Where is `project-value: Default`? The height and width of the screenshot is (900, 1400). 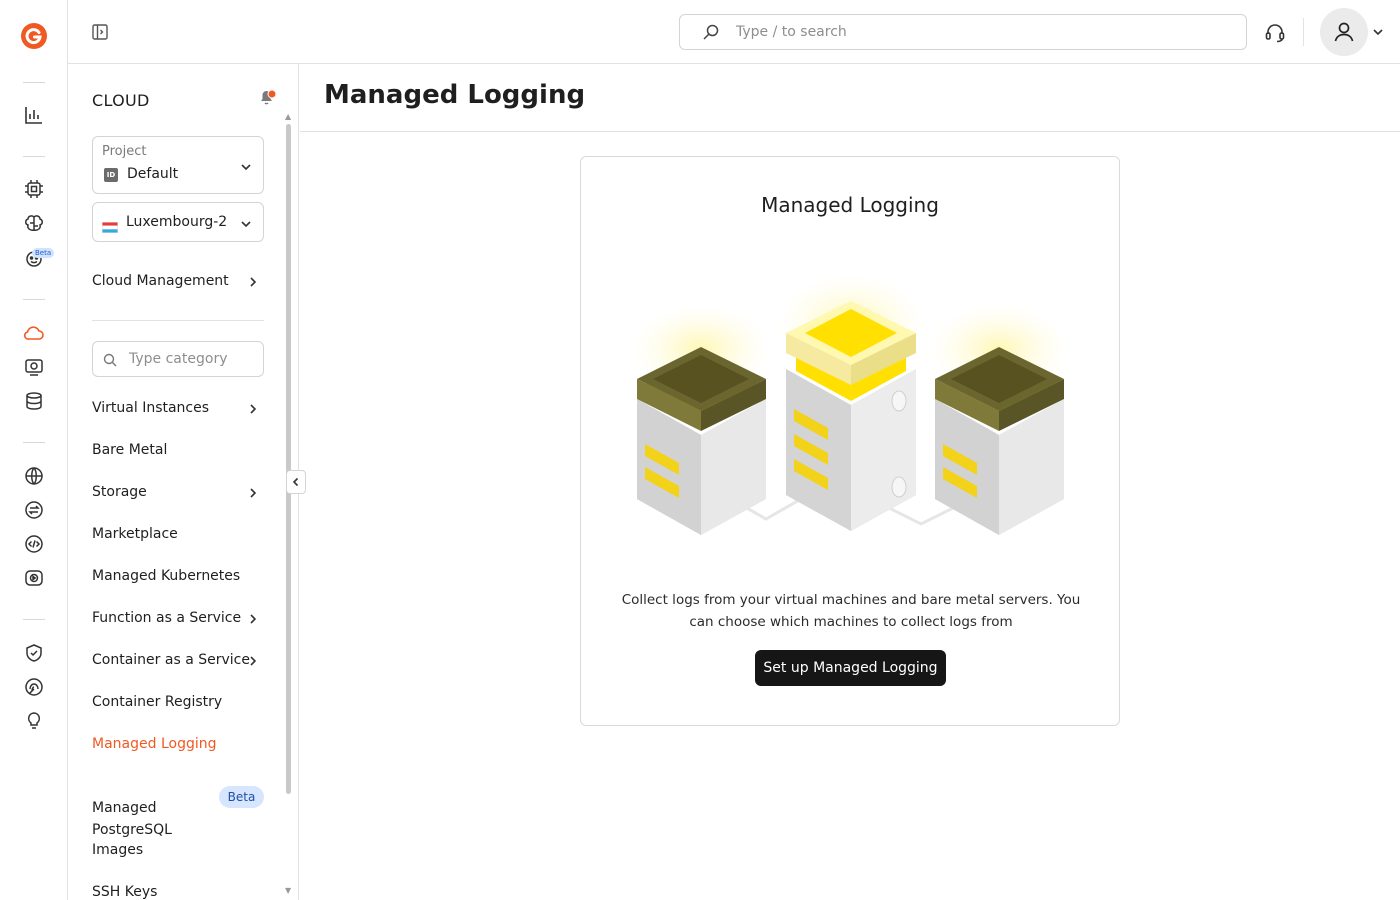 project-value: Default is located at coordinates (153, 174).